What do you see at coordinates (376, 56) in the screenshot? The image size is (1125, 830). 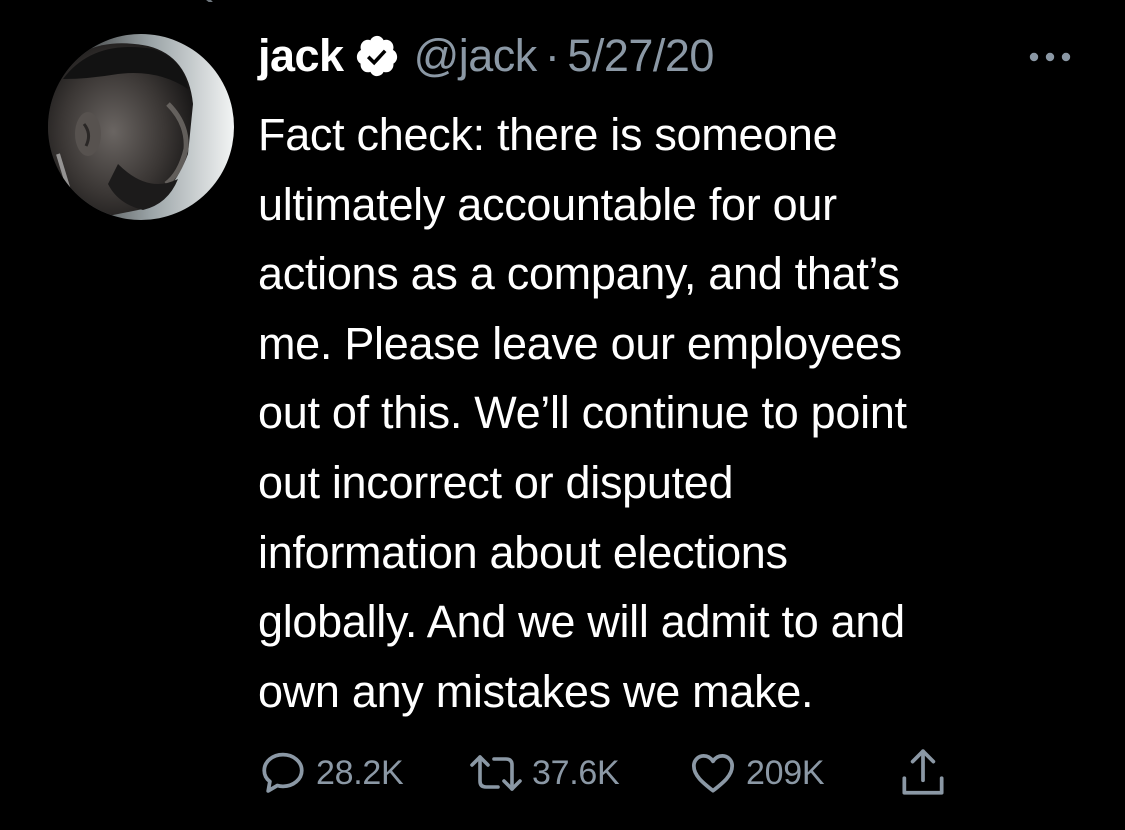 I see `verified-badge-icon` at bounding box center [376, 56].